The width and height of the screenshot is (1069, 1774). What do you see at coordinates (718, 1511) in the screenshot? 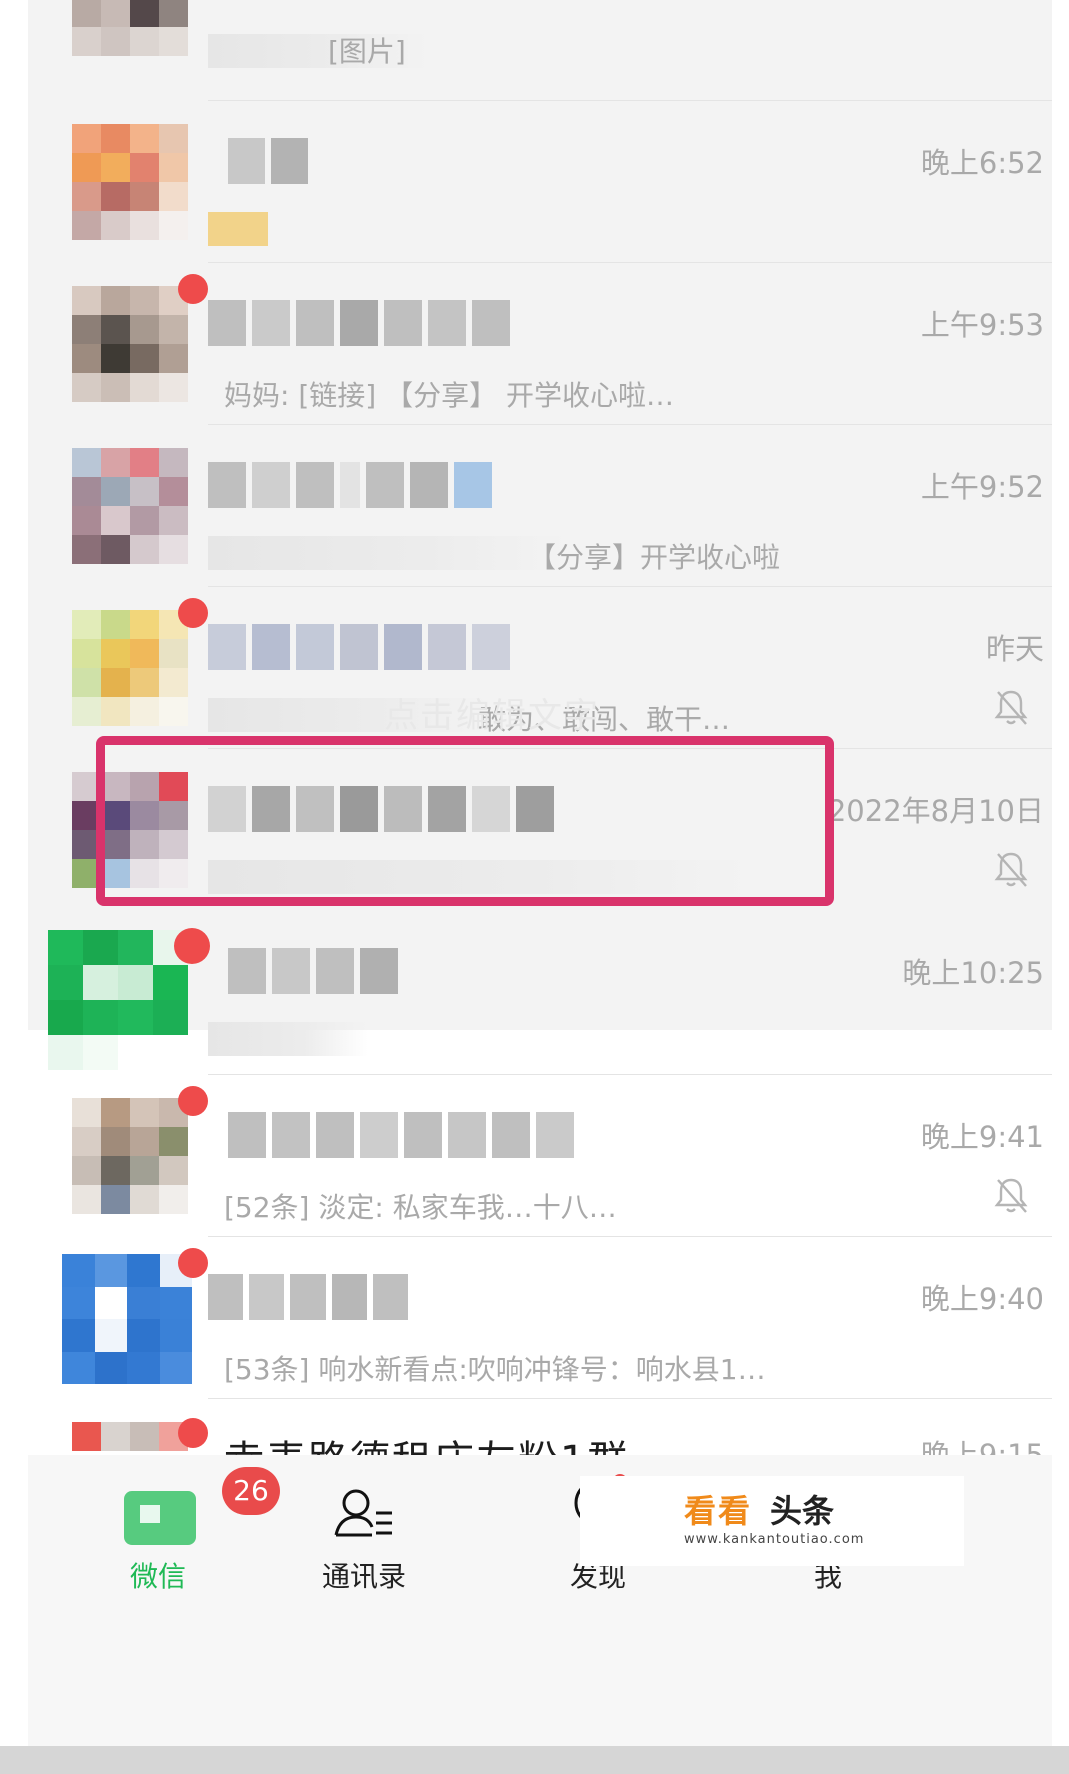
I see `watermark-brand: 看看` at bounding box center [718, 1511].